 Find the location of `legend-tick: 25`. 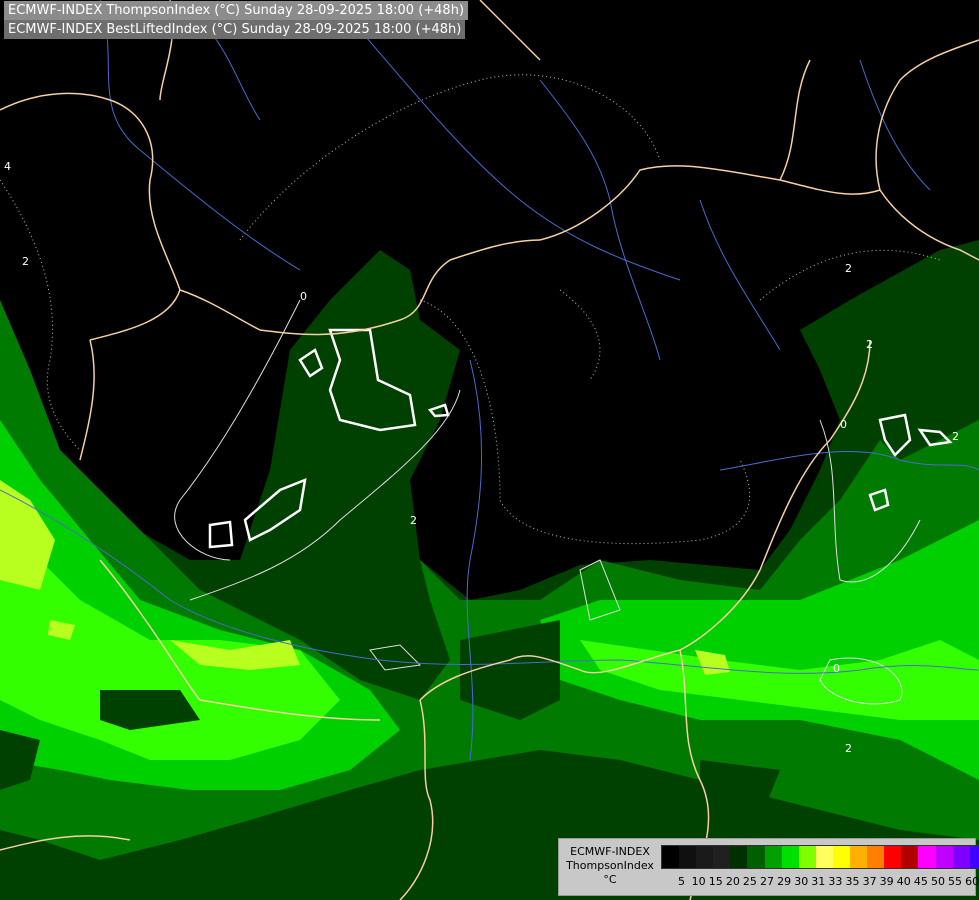

legend-tick: 25 is located at coordinates (749, 881).